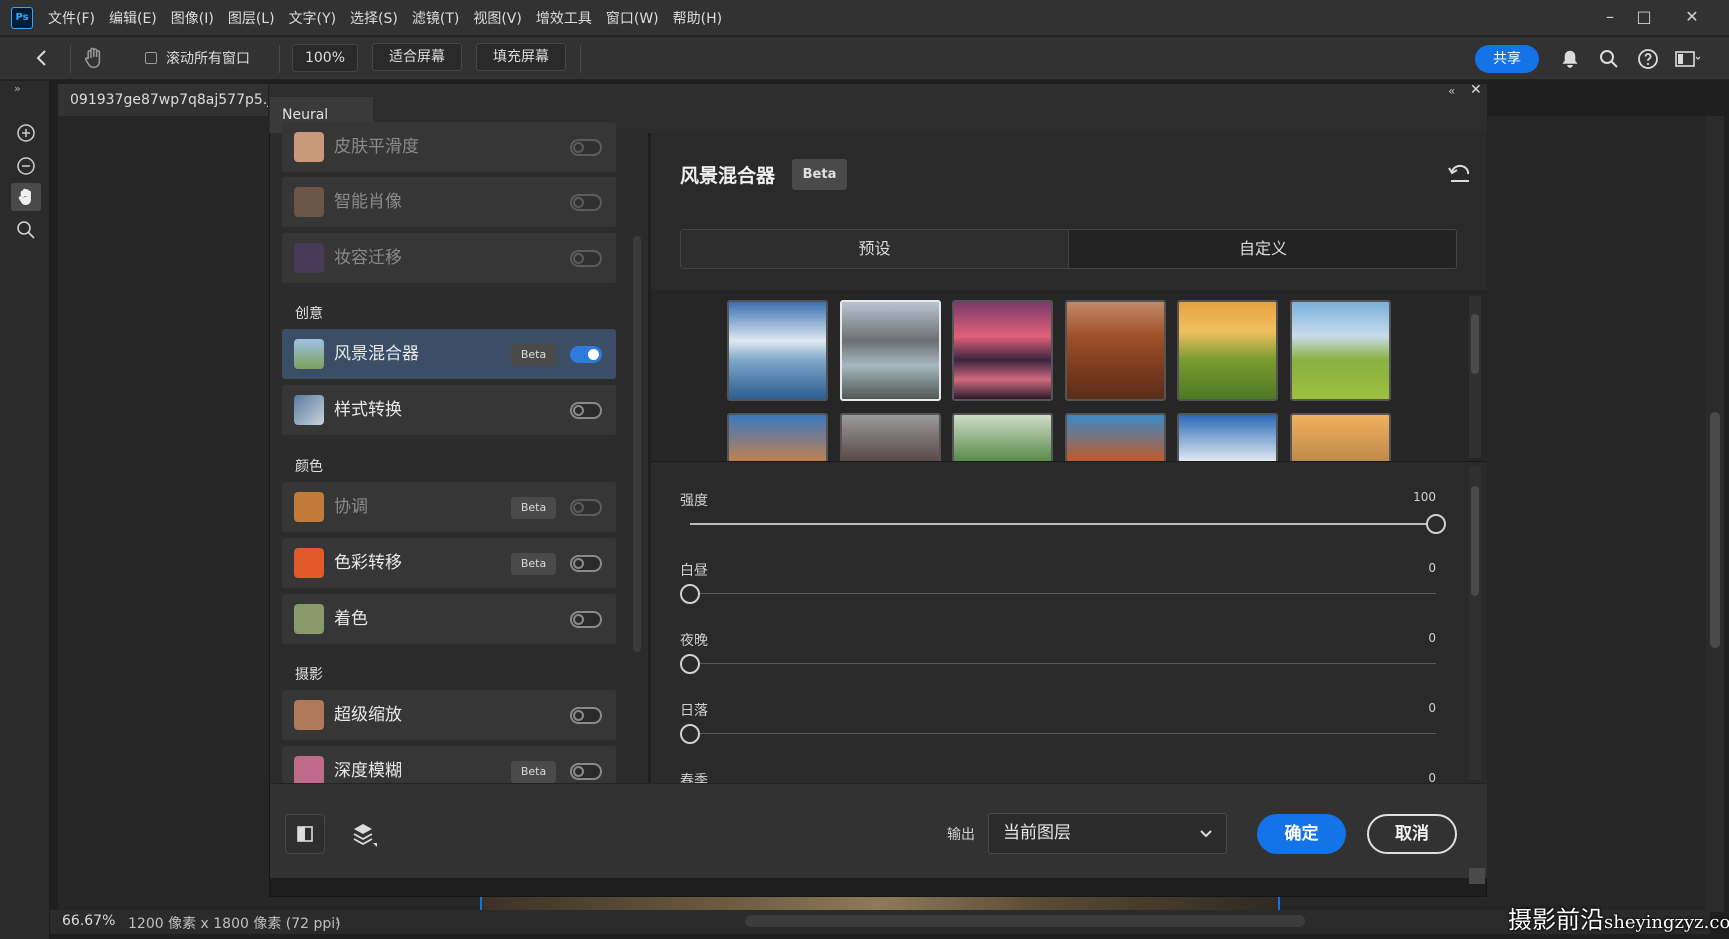 The width and height of the screenshot is (1729, 939). What do you see at coordinates (690, 594) in the screenshot?
I see `slider-handle-day` at bounding box center [690, 594].